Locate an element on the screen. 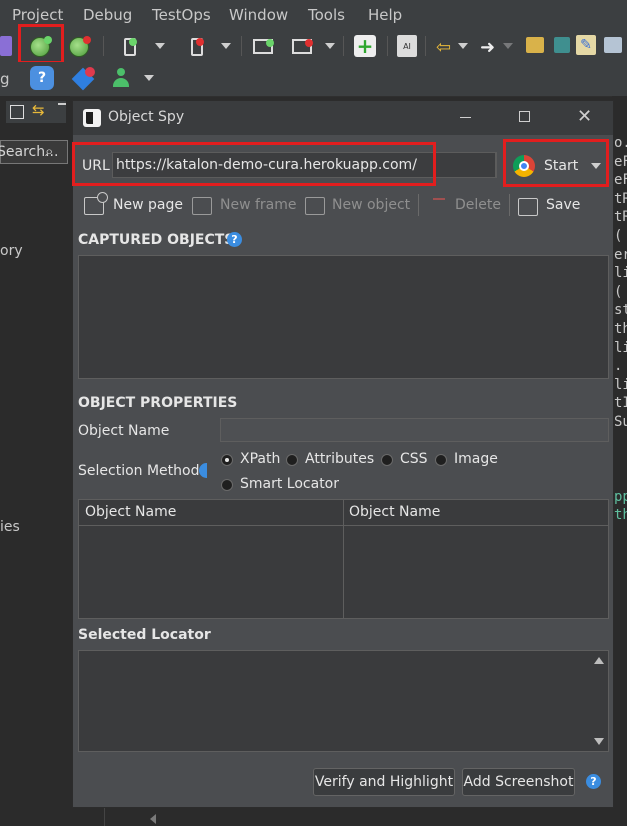 The width and height of the screenshot is (627, 826). scroll-left-icon is located at coordinates (153, 819).